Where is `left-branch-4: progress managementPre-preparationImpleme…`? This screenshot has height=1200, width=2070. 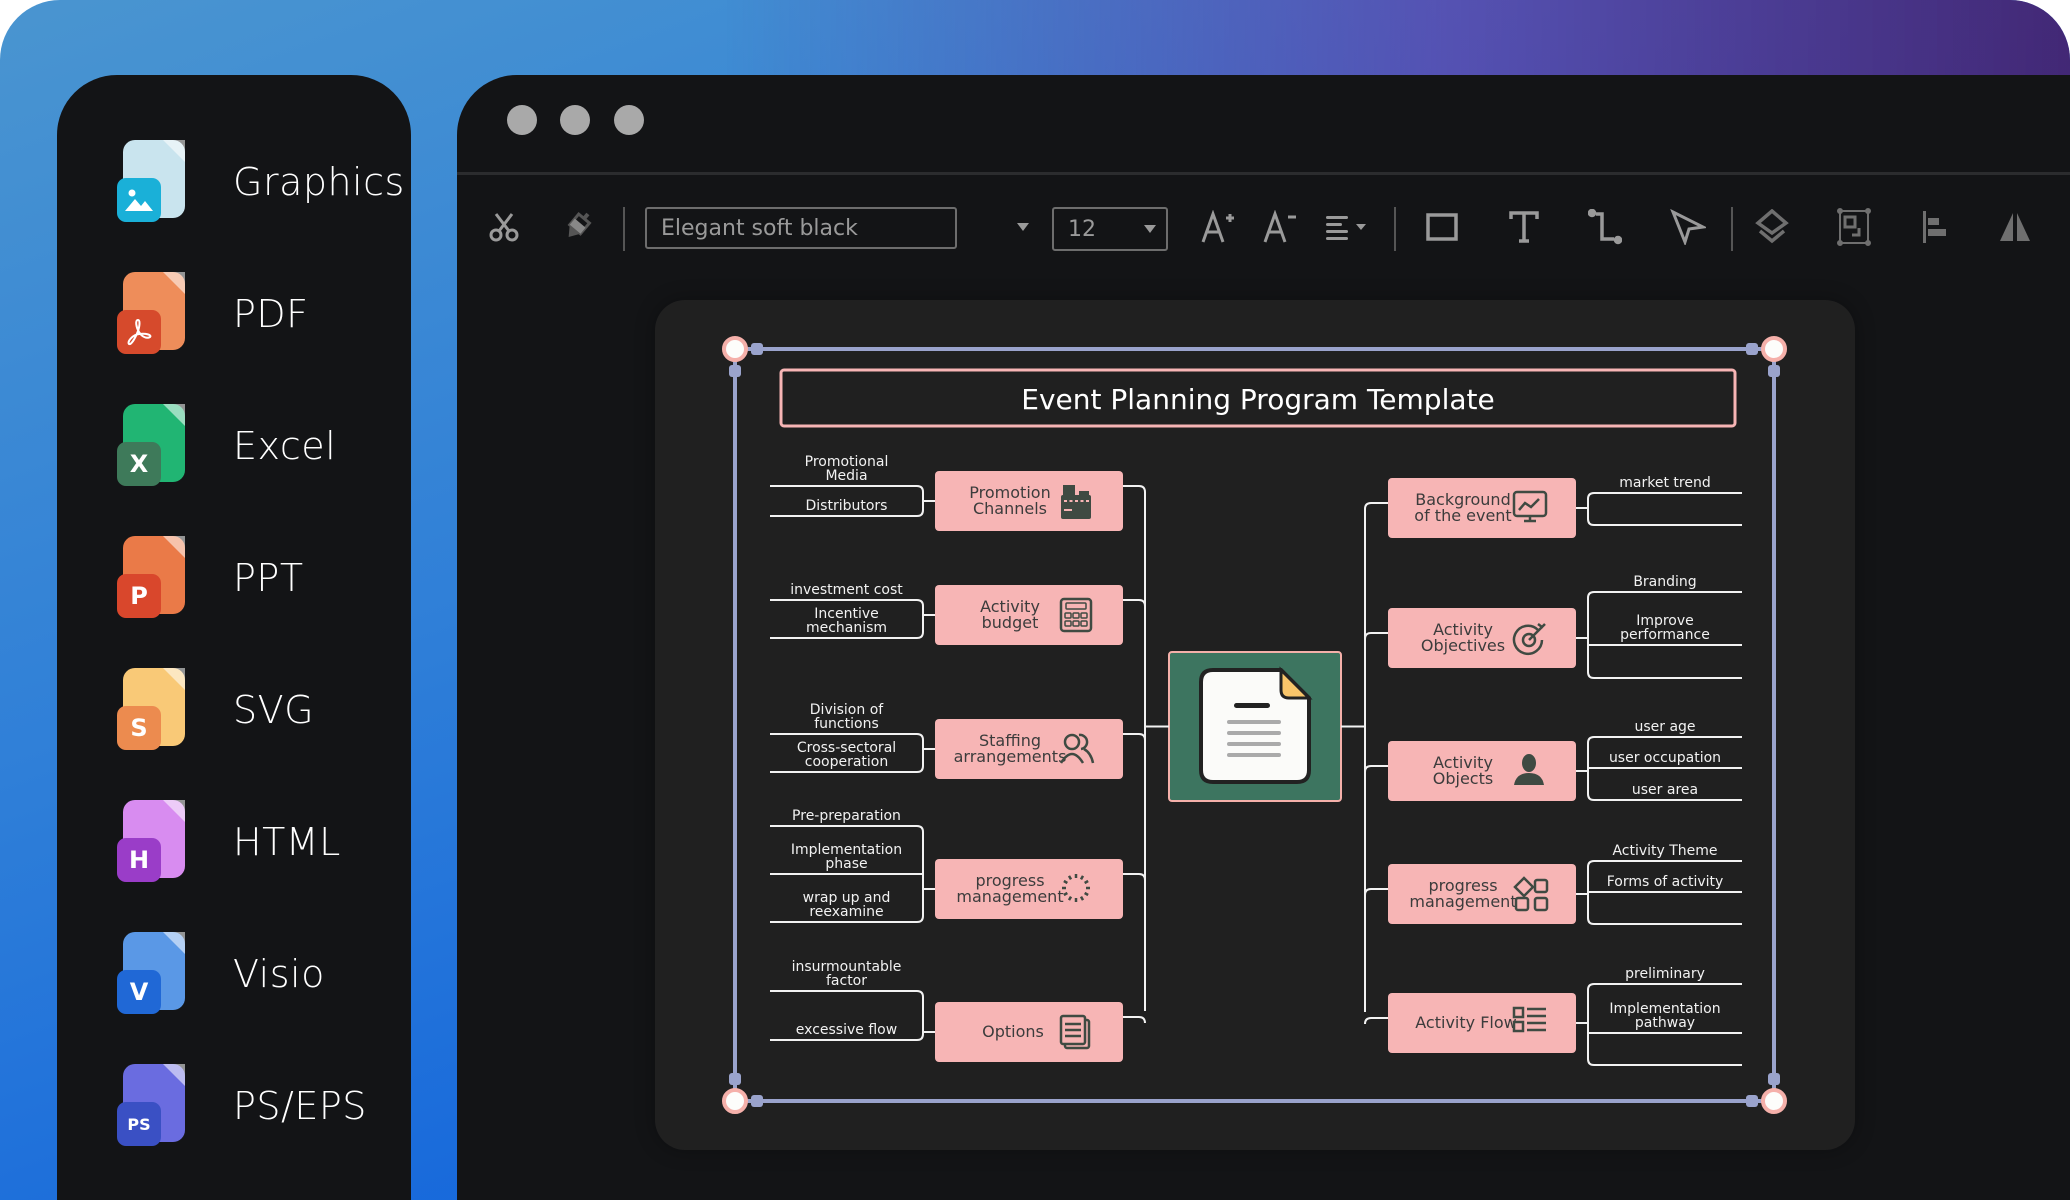 left-branch-4: progress managementPre-preparationImpleme… is located at coordinates (946, 865).